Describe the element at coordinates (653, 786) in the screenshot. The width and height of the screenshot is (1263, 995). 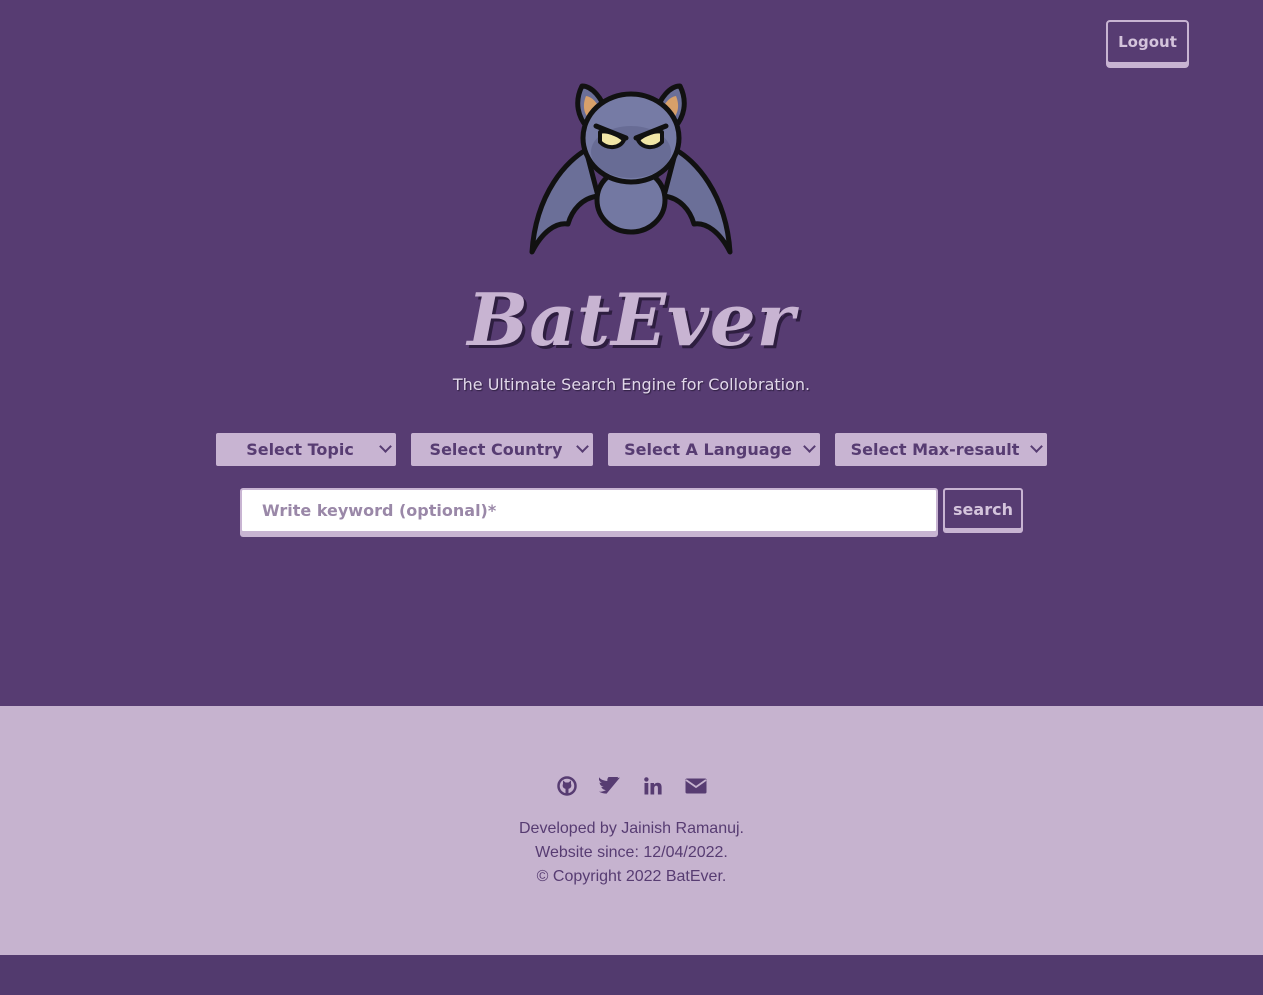
I see `linkedin-icon` at that location.